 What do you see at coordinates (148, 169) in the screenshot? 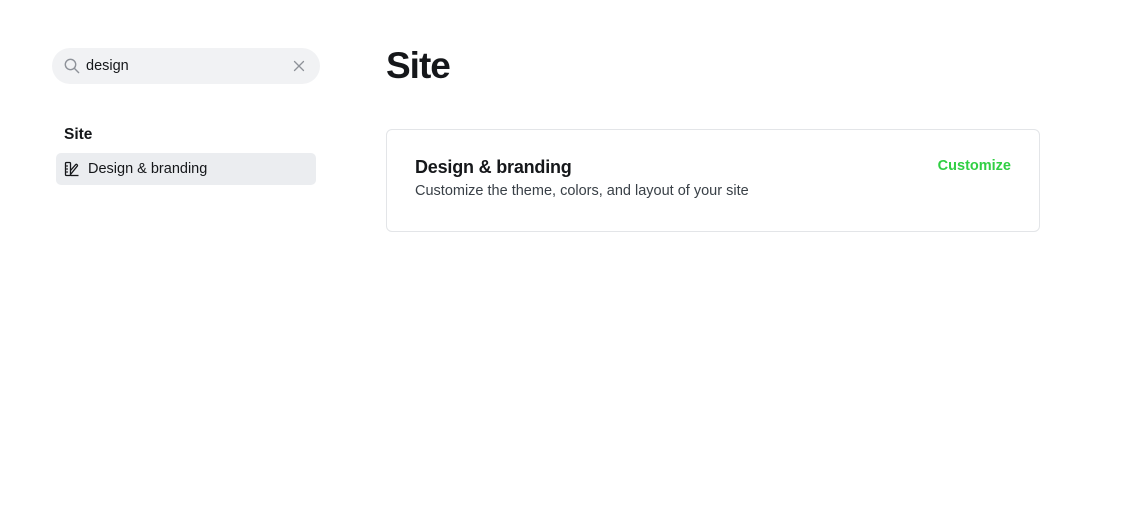
I see `sidebar-item-label: Design & branding` at bounding box center [148, 169].